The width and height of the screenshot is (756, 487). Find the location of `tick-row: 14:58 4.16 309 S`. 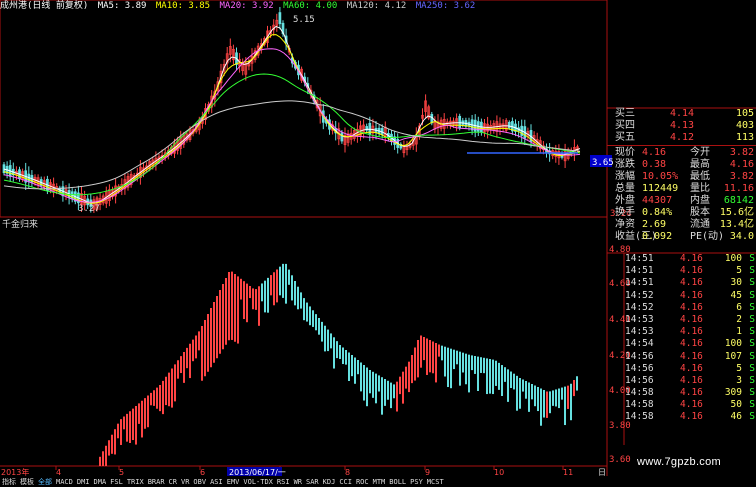

tick-row: 14:58 4.16 309 S is located at coordinates (690, 393).